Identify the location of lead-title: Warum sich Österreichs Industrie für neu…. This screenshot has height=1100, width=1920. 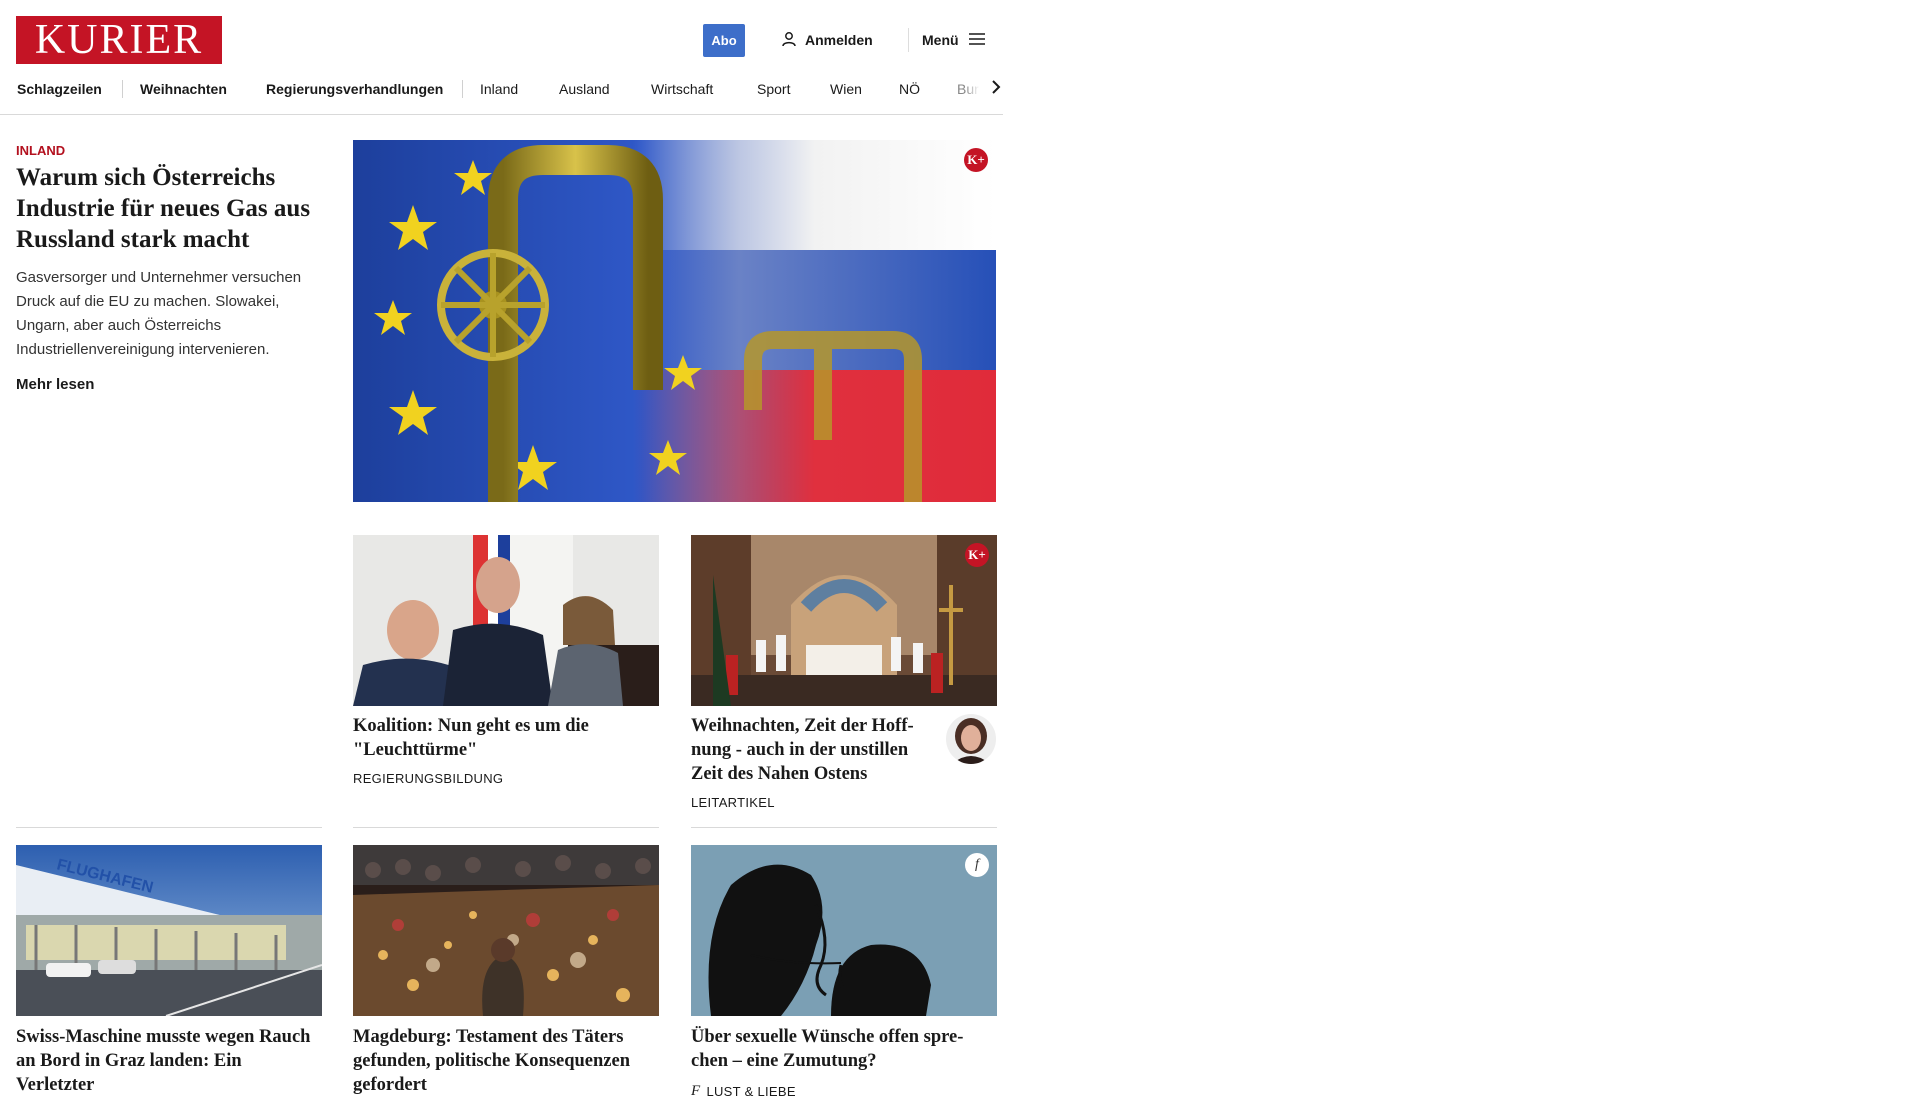
(169, 208).